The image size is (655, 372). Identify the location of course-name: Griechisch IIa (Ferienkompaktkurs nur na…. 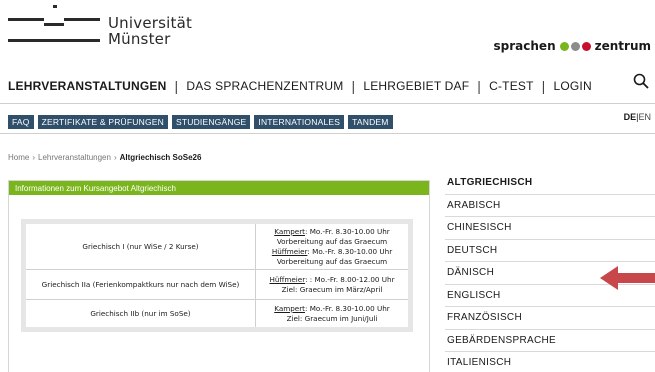
(139, 284).